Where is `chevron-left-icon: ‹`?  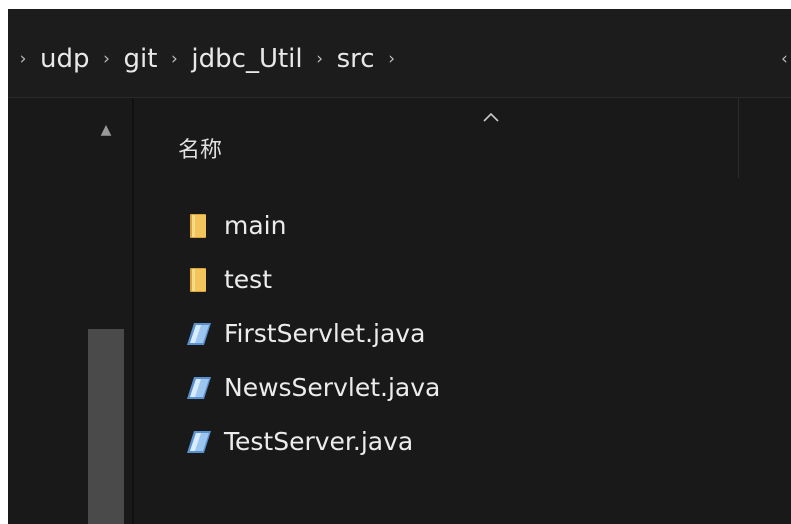 chevron-left-icon: ‹ is located at coordinates (784, 59).